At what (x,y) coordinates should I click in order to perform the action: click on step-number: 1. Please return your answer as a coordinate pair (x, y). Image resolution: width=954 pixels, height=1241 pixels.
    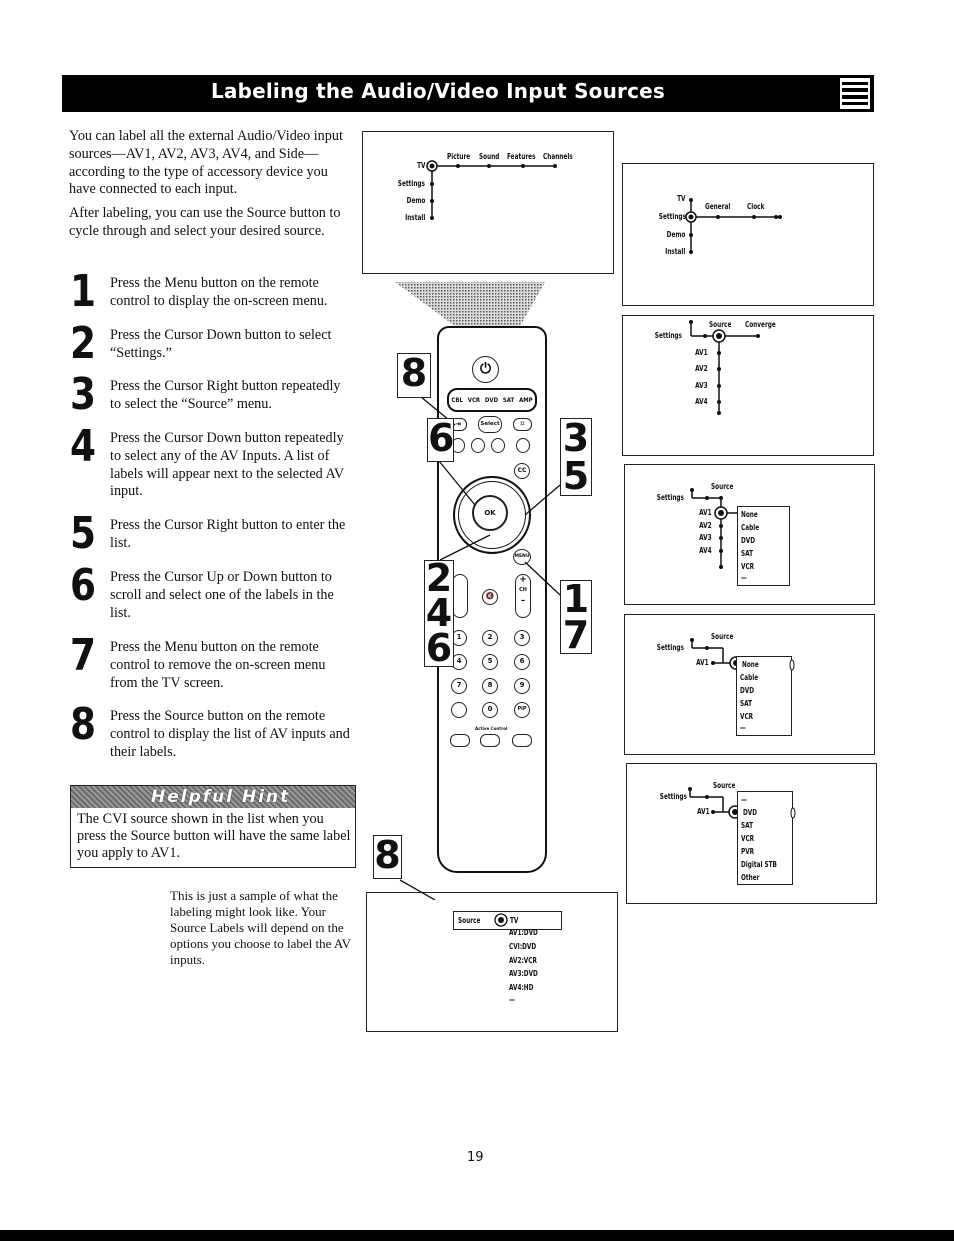
    Looking at the image, I should click on (83, 291).